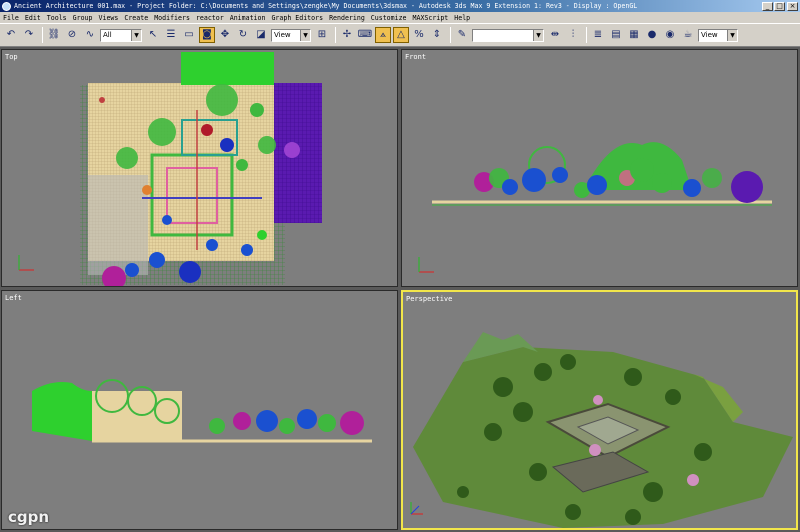 The width and height of the screenshot is (800, 532). Describe the element at coordinates (437, 35) in the screenshot. I see `spinner-snap-icon: ⇕` at that location.